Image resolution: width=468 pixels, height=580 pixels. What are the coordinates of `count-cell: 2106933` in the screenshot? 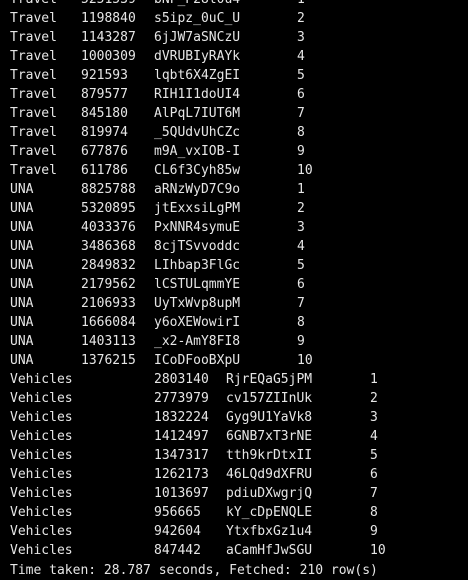 It's located at (108, 303).